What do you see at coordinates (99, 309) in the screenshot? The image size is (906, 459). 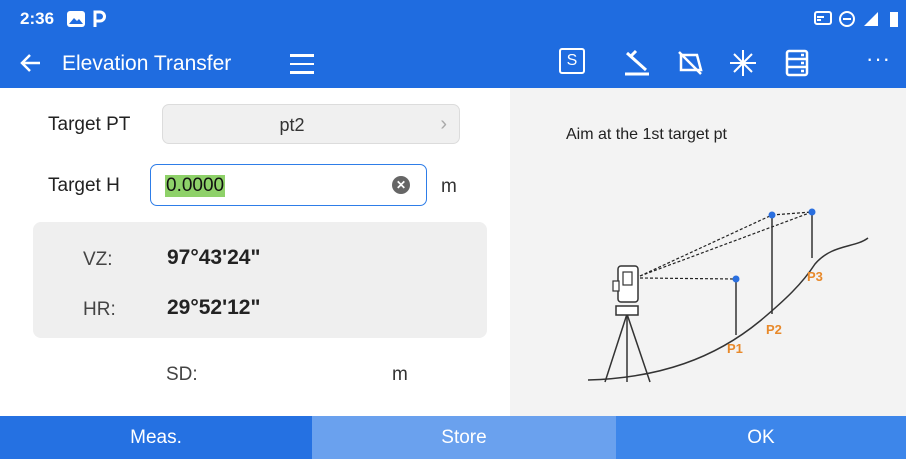 I see `hr-label: HR:` at bounding box center [99, 309].